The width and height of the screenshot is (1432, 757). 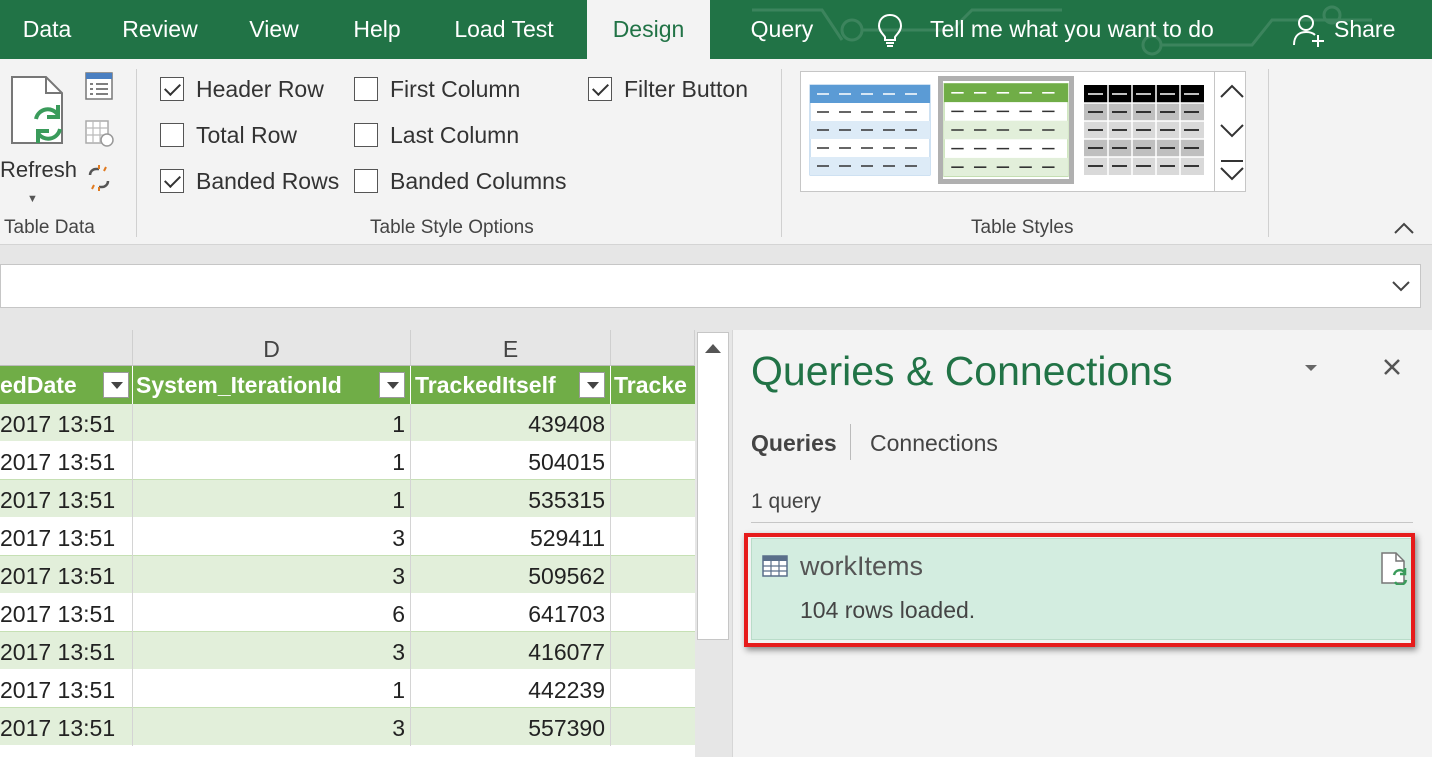 I want to click on tab-view: View, so click(x=274, y=29).